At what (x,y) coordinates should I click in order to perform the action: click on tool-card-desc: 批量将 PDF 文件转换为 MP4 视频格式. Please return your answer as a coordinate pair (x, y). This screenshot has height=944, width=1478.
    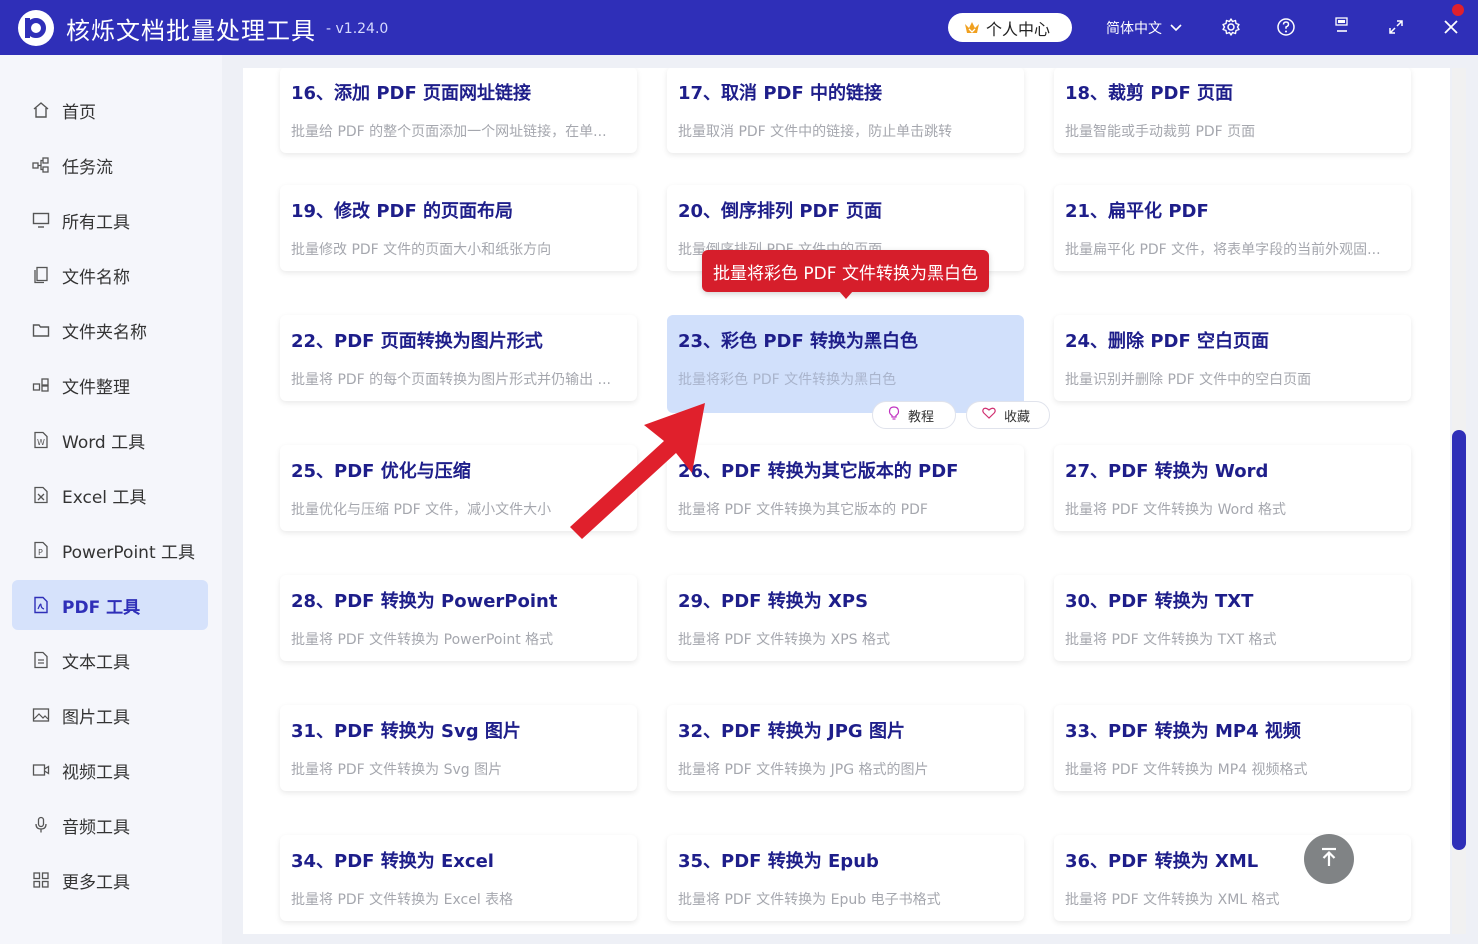
    Looking at the image, I should click on (1186, 770).